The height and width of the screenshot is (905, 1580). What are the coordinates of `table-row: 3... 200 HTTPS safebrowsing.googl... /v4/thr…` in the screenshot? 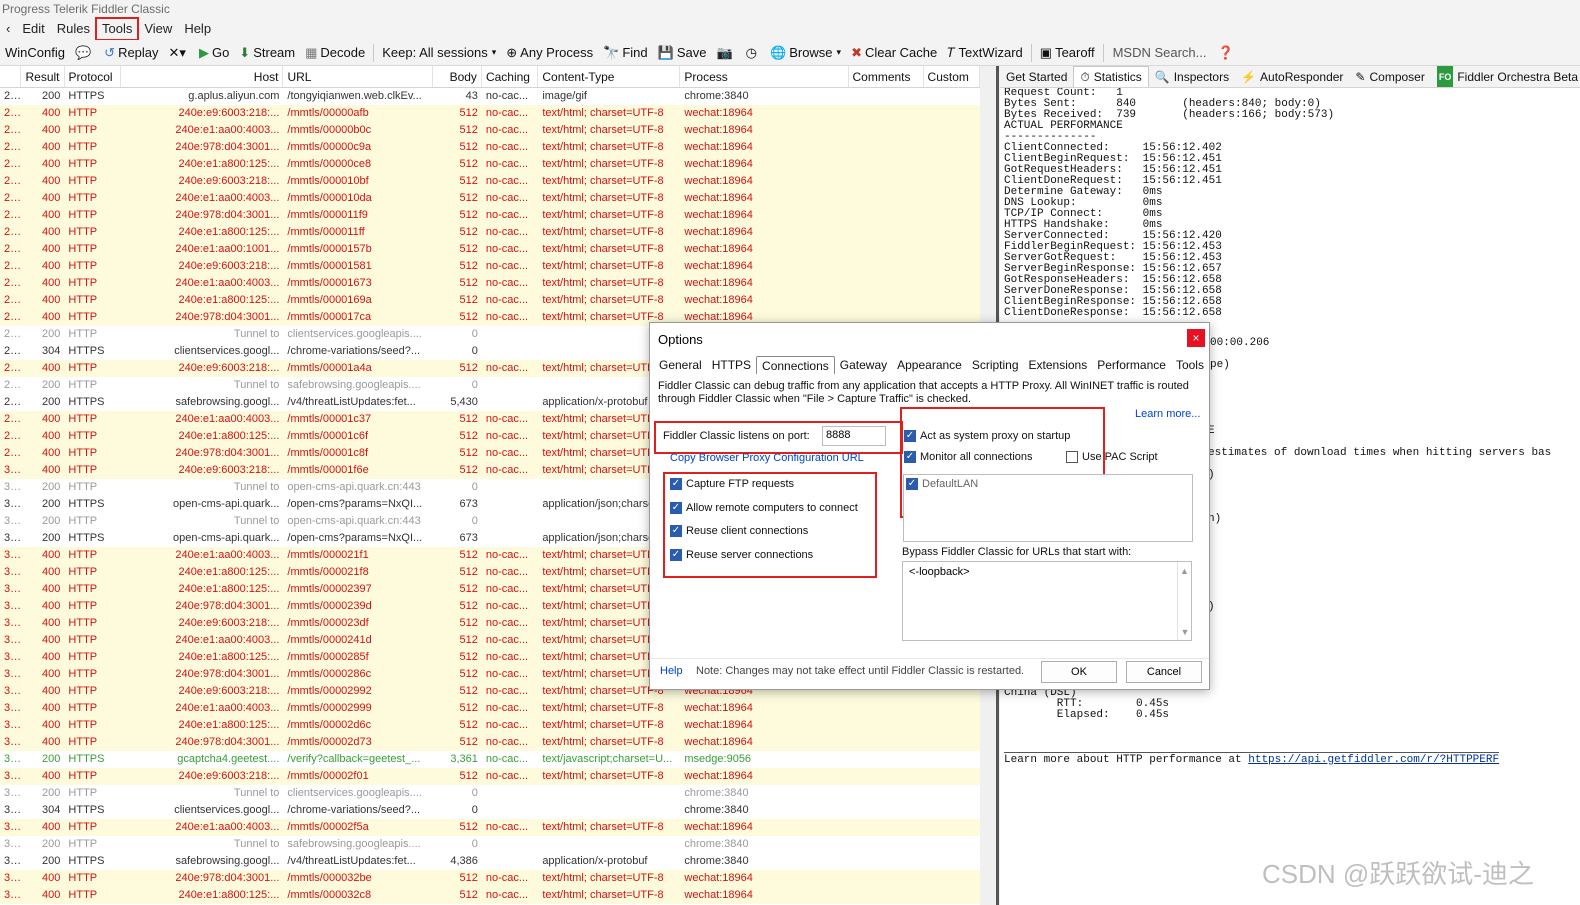 It's located at (490, 861).